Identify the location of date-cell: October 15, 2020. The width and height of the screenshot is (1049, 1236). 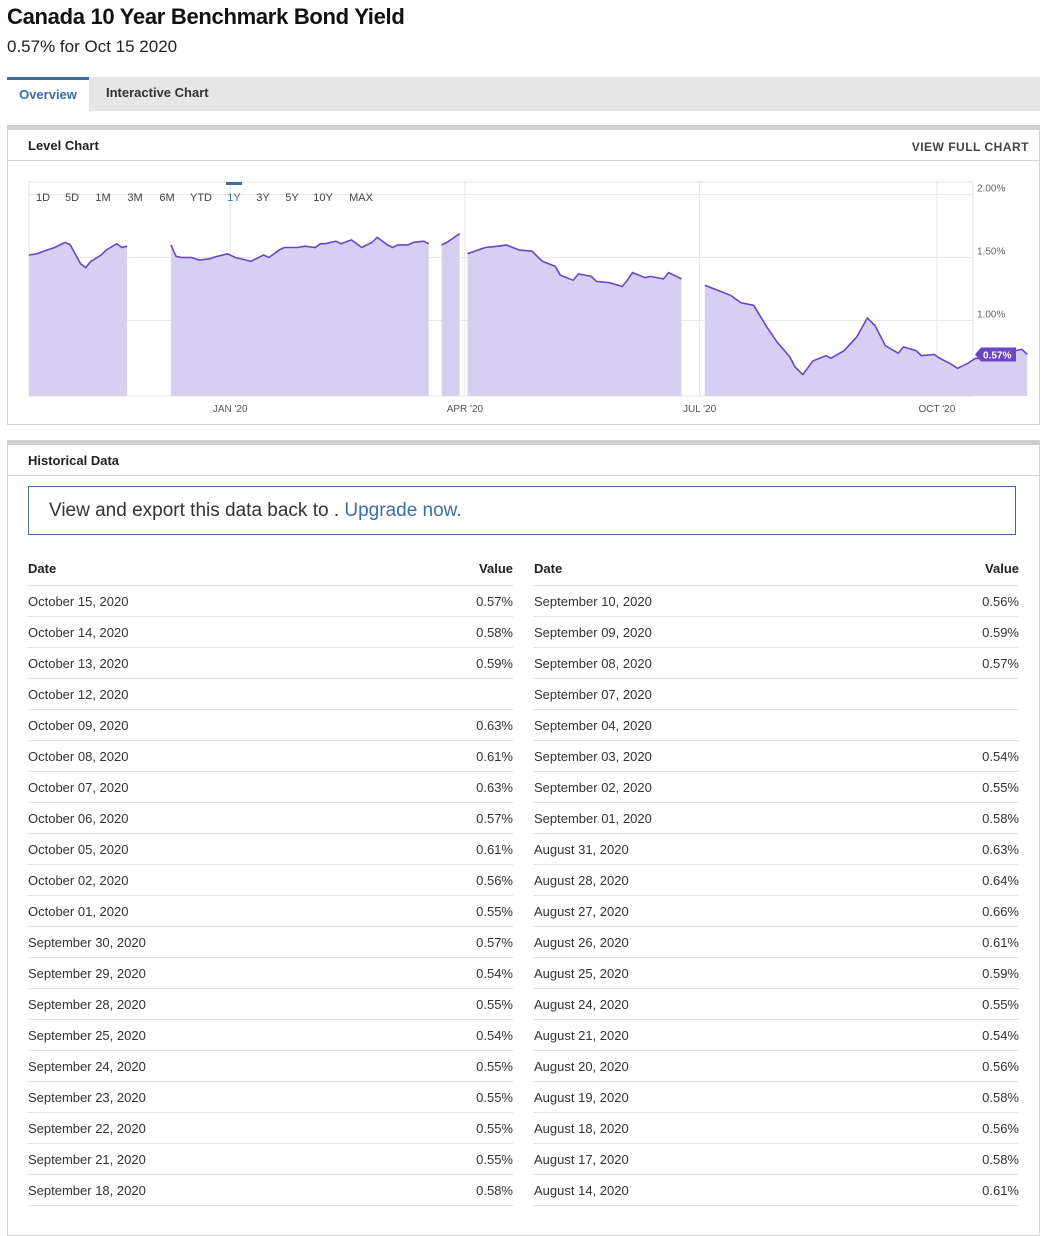
(213, 601).